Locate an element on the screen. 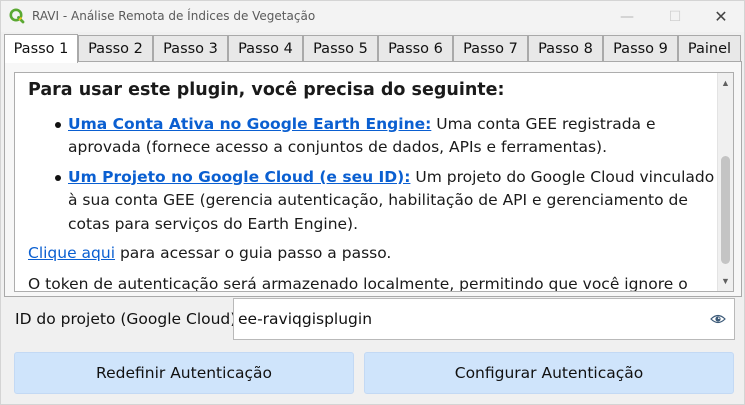  tab-passo-5: Passo 5 is located at coordinates (340, 48).